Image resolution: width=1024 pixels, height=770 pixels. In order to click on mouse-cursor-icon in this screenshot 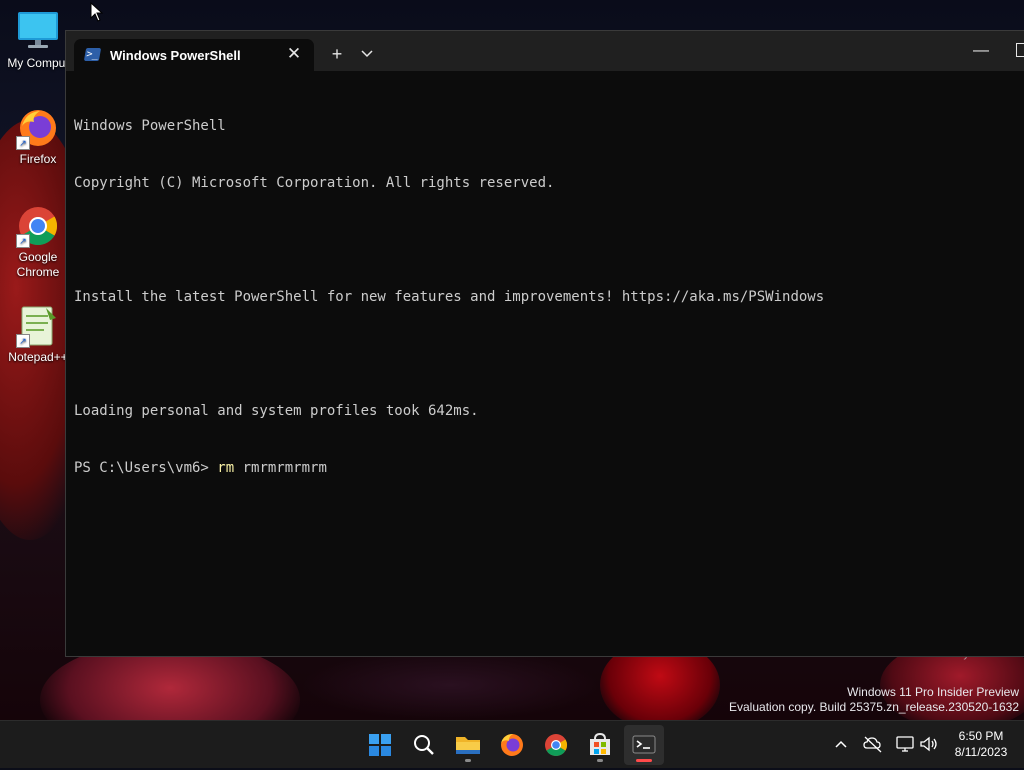, I will do `click(97, 12)`.